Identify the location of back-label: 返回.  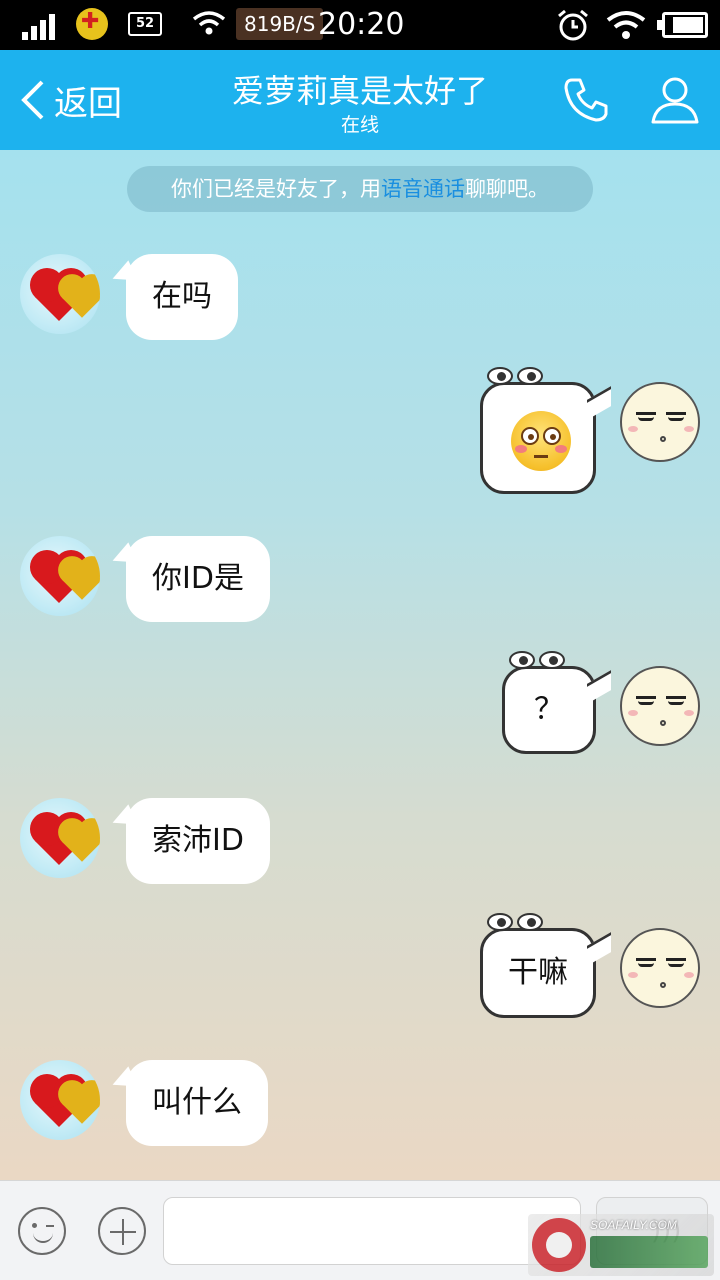
(88, 103).